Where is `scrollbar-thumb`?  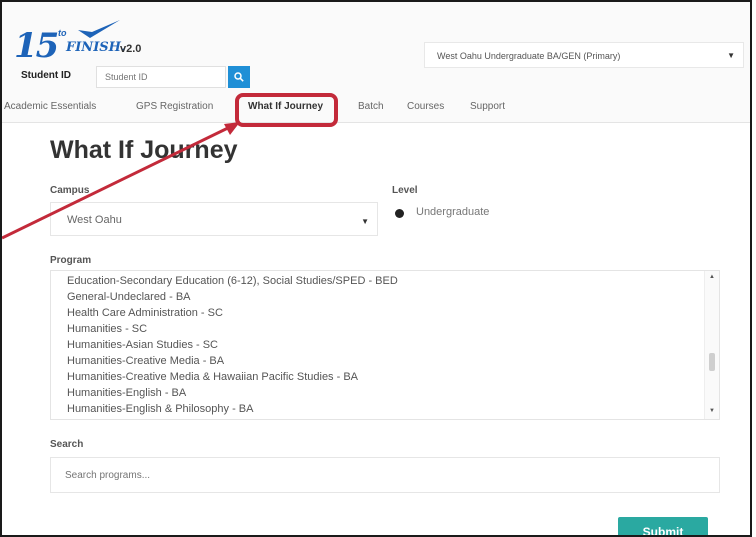
scrollbar-thumb is located at coordinates (712, 362).